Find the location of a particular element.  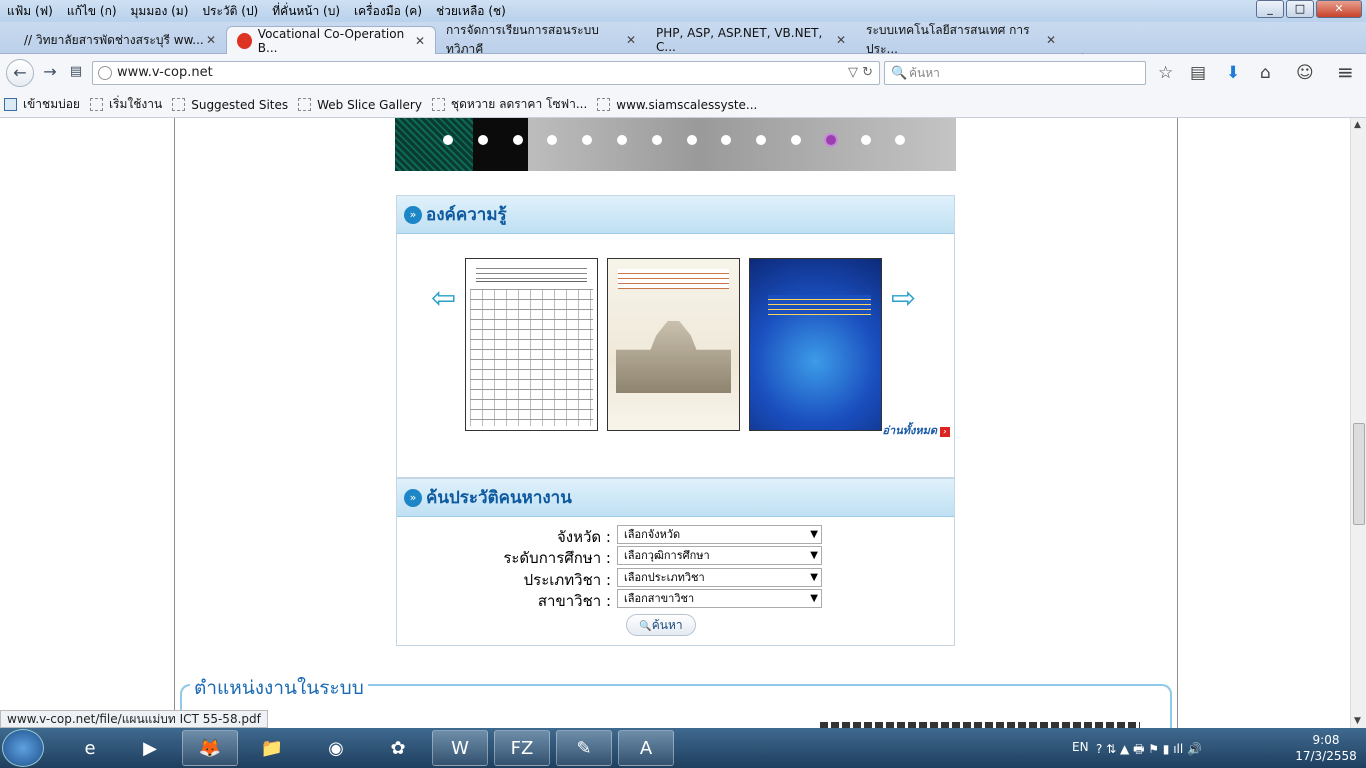

bookmark-suggested-sites: Suggested Sites is located at coordinates (230, 105).